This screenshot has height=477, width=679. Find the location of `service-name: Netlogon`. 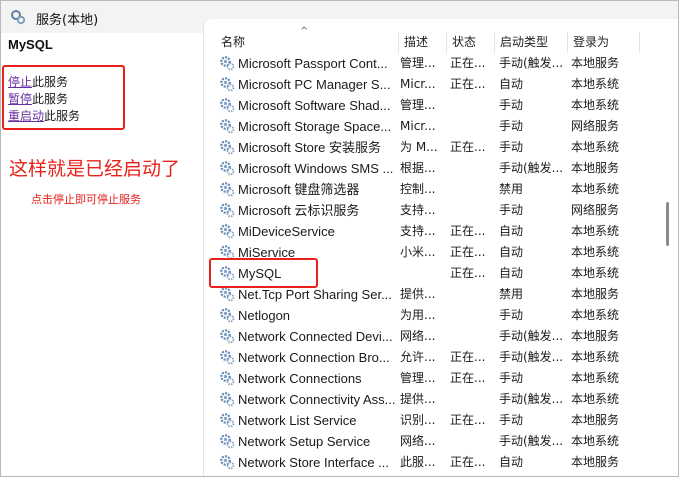

service-name: Netlogon is located at coordinates (264, 315).